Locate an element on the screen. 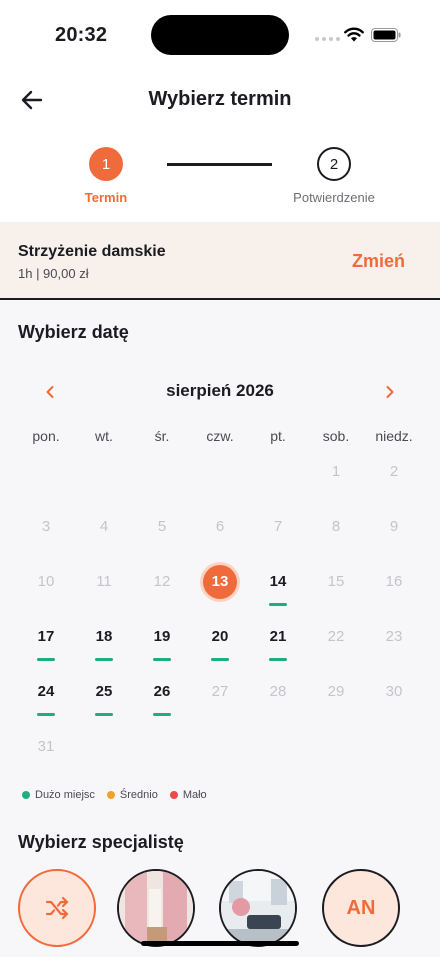 The width and height of the screenshot is (440, 957). day-cell: 29 is located at coordinates (336, 691).